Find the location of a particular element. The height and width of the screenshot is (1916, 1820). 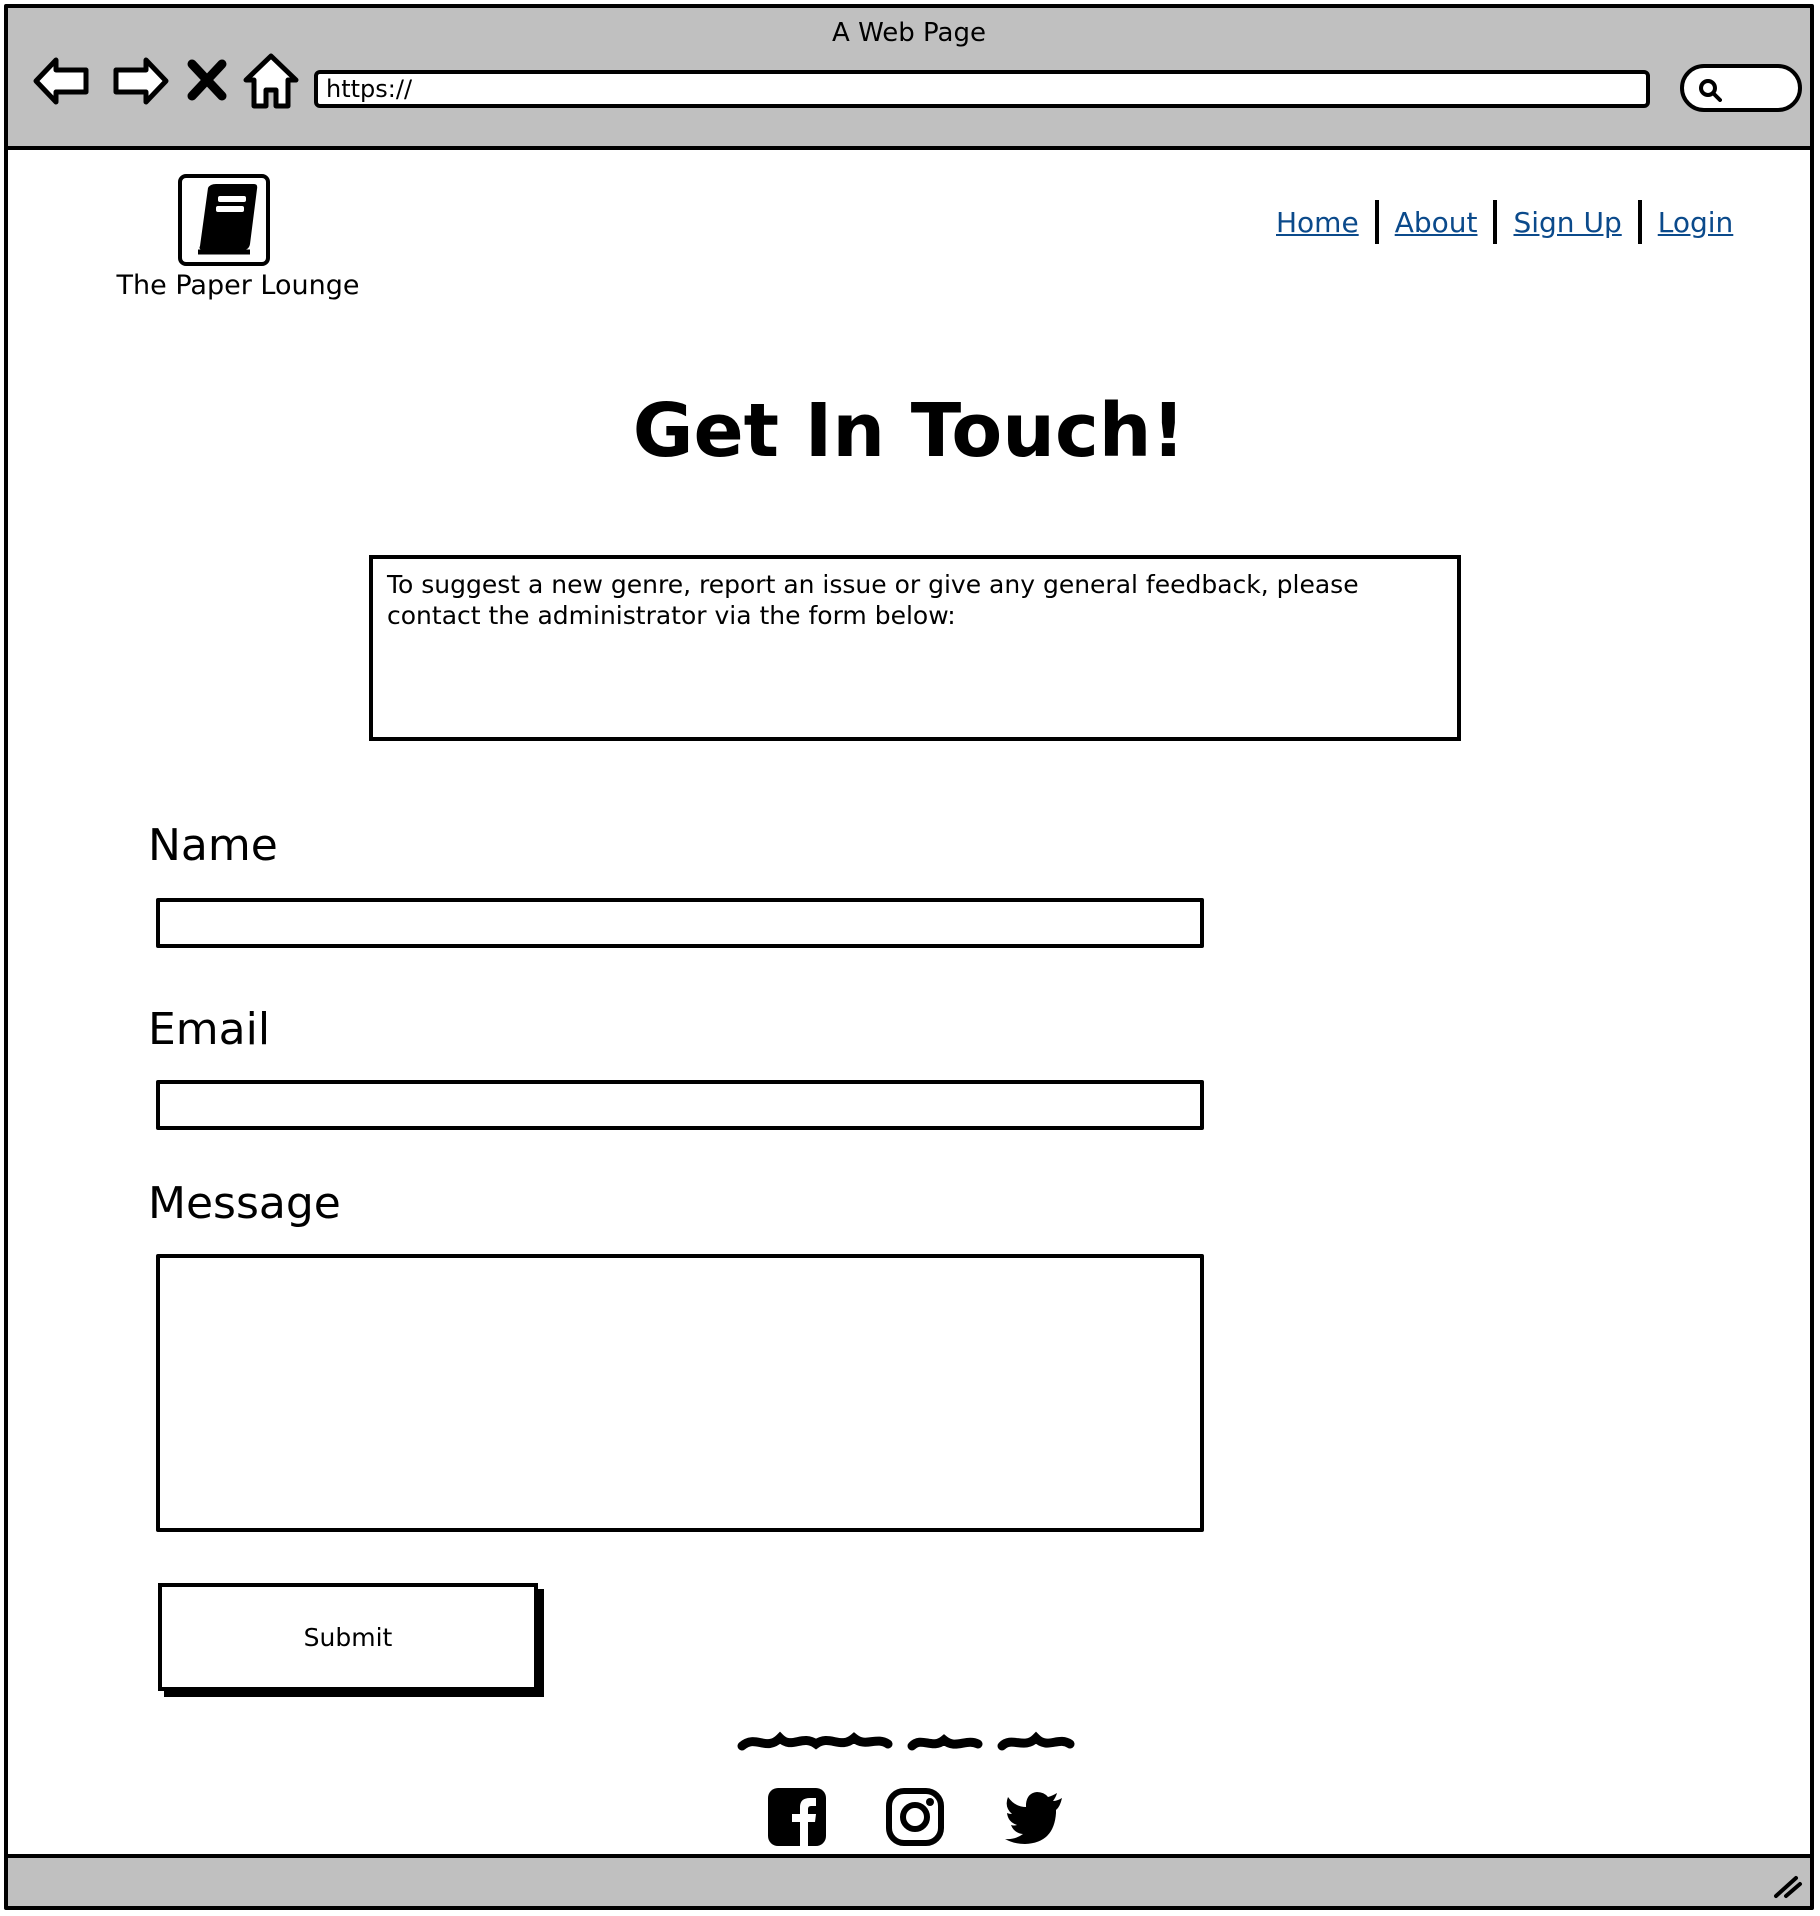

nav-link-about: About is located at coordinates (1436, 222).